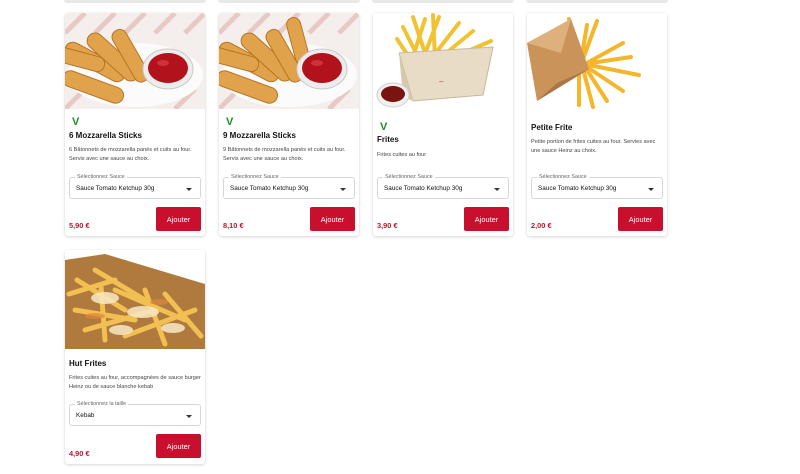  What do you see at coordinates (233, 225) in the screenshot?
I see `product-price: 8,10 €` at bounding box center [233, 225].